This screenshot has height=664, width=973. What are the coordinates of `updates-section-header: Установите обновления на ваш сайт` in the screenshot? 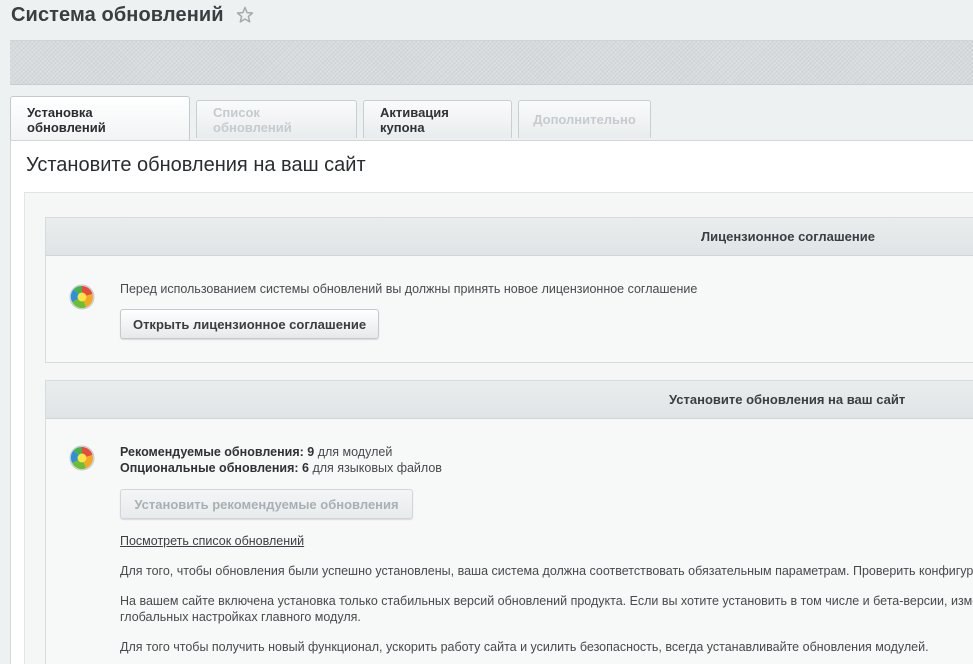 It's located at (509, 400).